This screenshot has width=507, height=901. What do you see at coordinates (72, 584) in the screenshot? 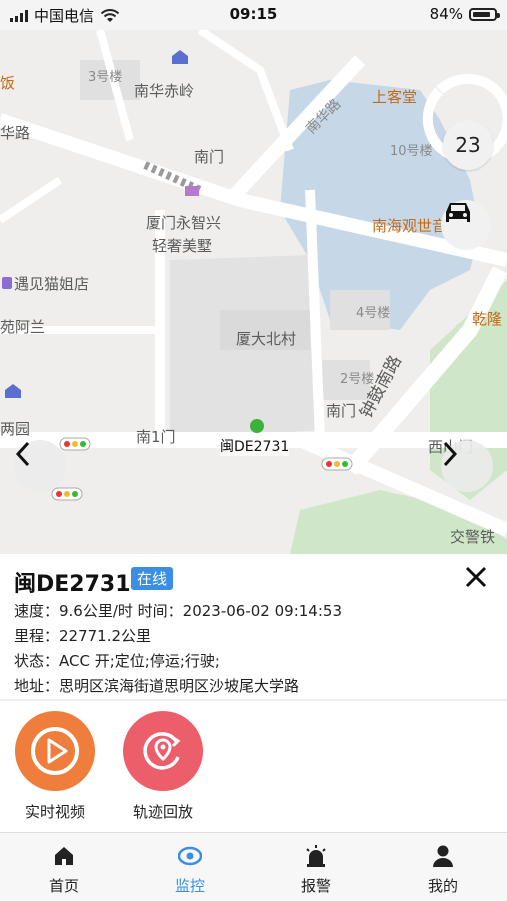
I see `vehicle-plate-title: 闽DE2731` at bounding box center [72, 584].